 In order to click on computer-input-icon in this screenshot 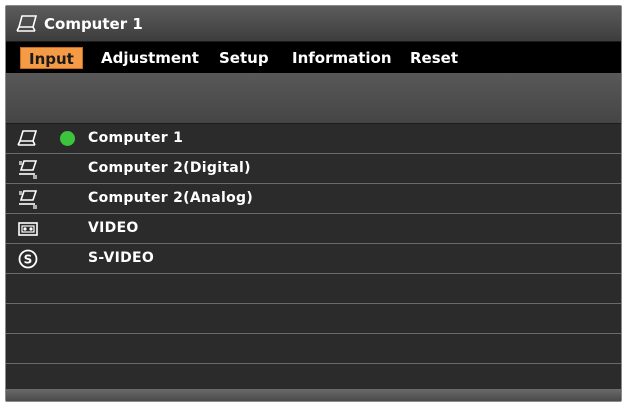, I will do `click(27, 23)`.